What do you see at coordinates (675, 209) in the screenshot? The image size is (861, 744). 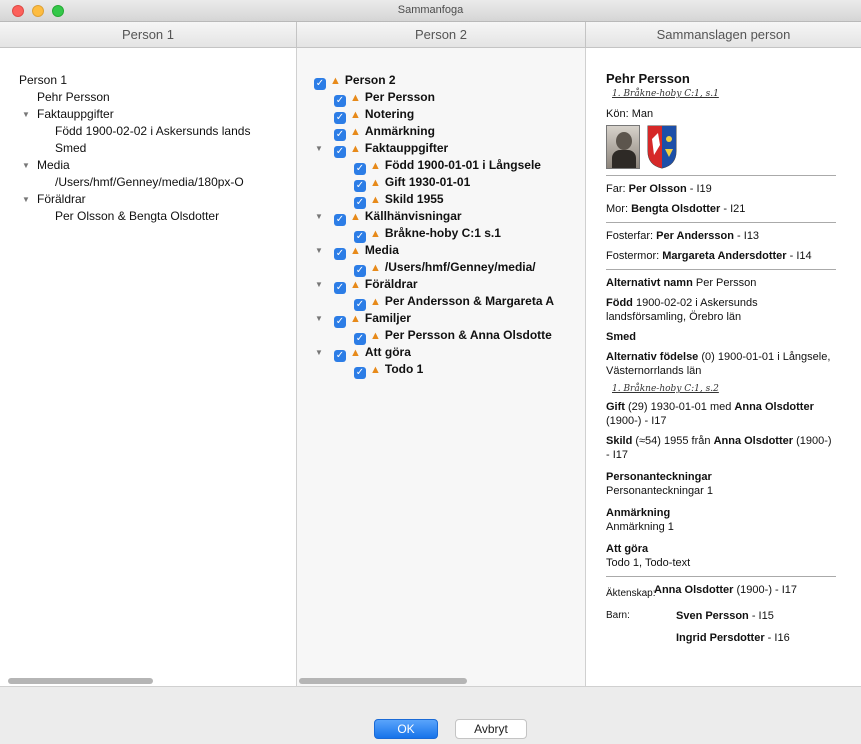 I see `mother-link: Bengta Olsdotter` at bounding box center [675, 209].